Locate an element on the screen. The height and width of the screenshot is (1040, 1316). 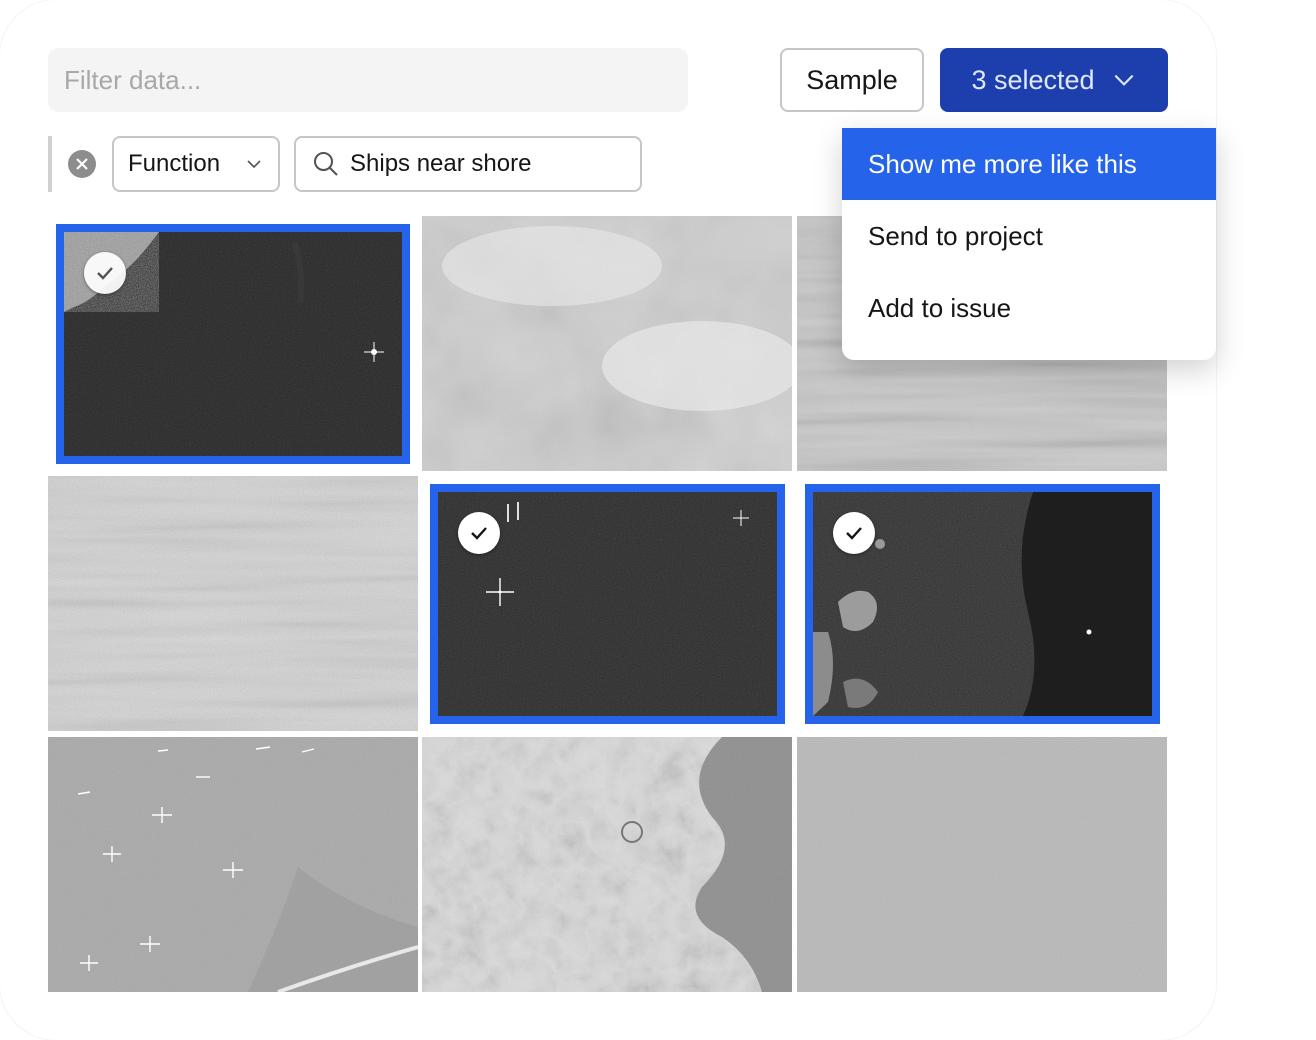
selection-count-label: 3 selected is located at coordinates (1033, 79).